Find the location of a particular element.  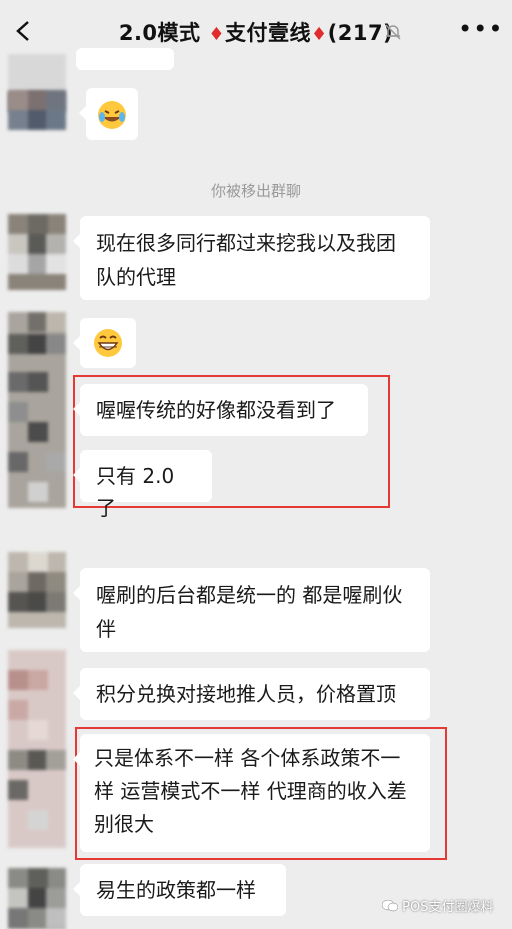

watermark: POS支付圈爆料 is located at coordinates (437, 905).